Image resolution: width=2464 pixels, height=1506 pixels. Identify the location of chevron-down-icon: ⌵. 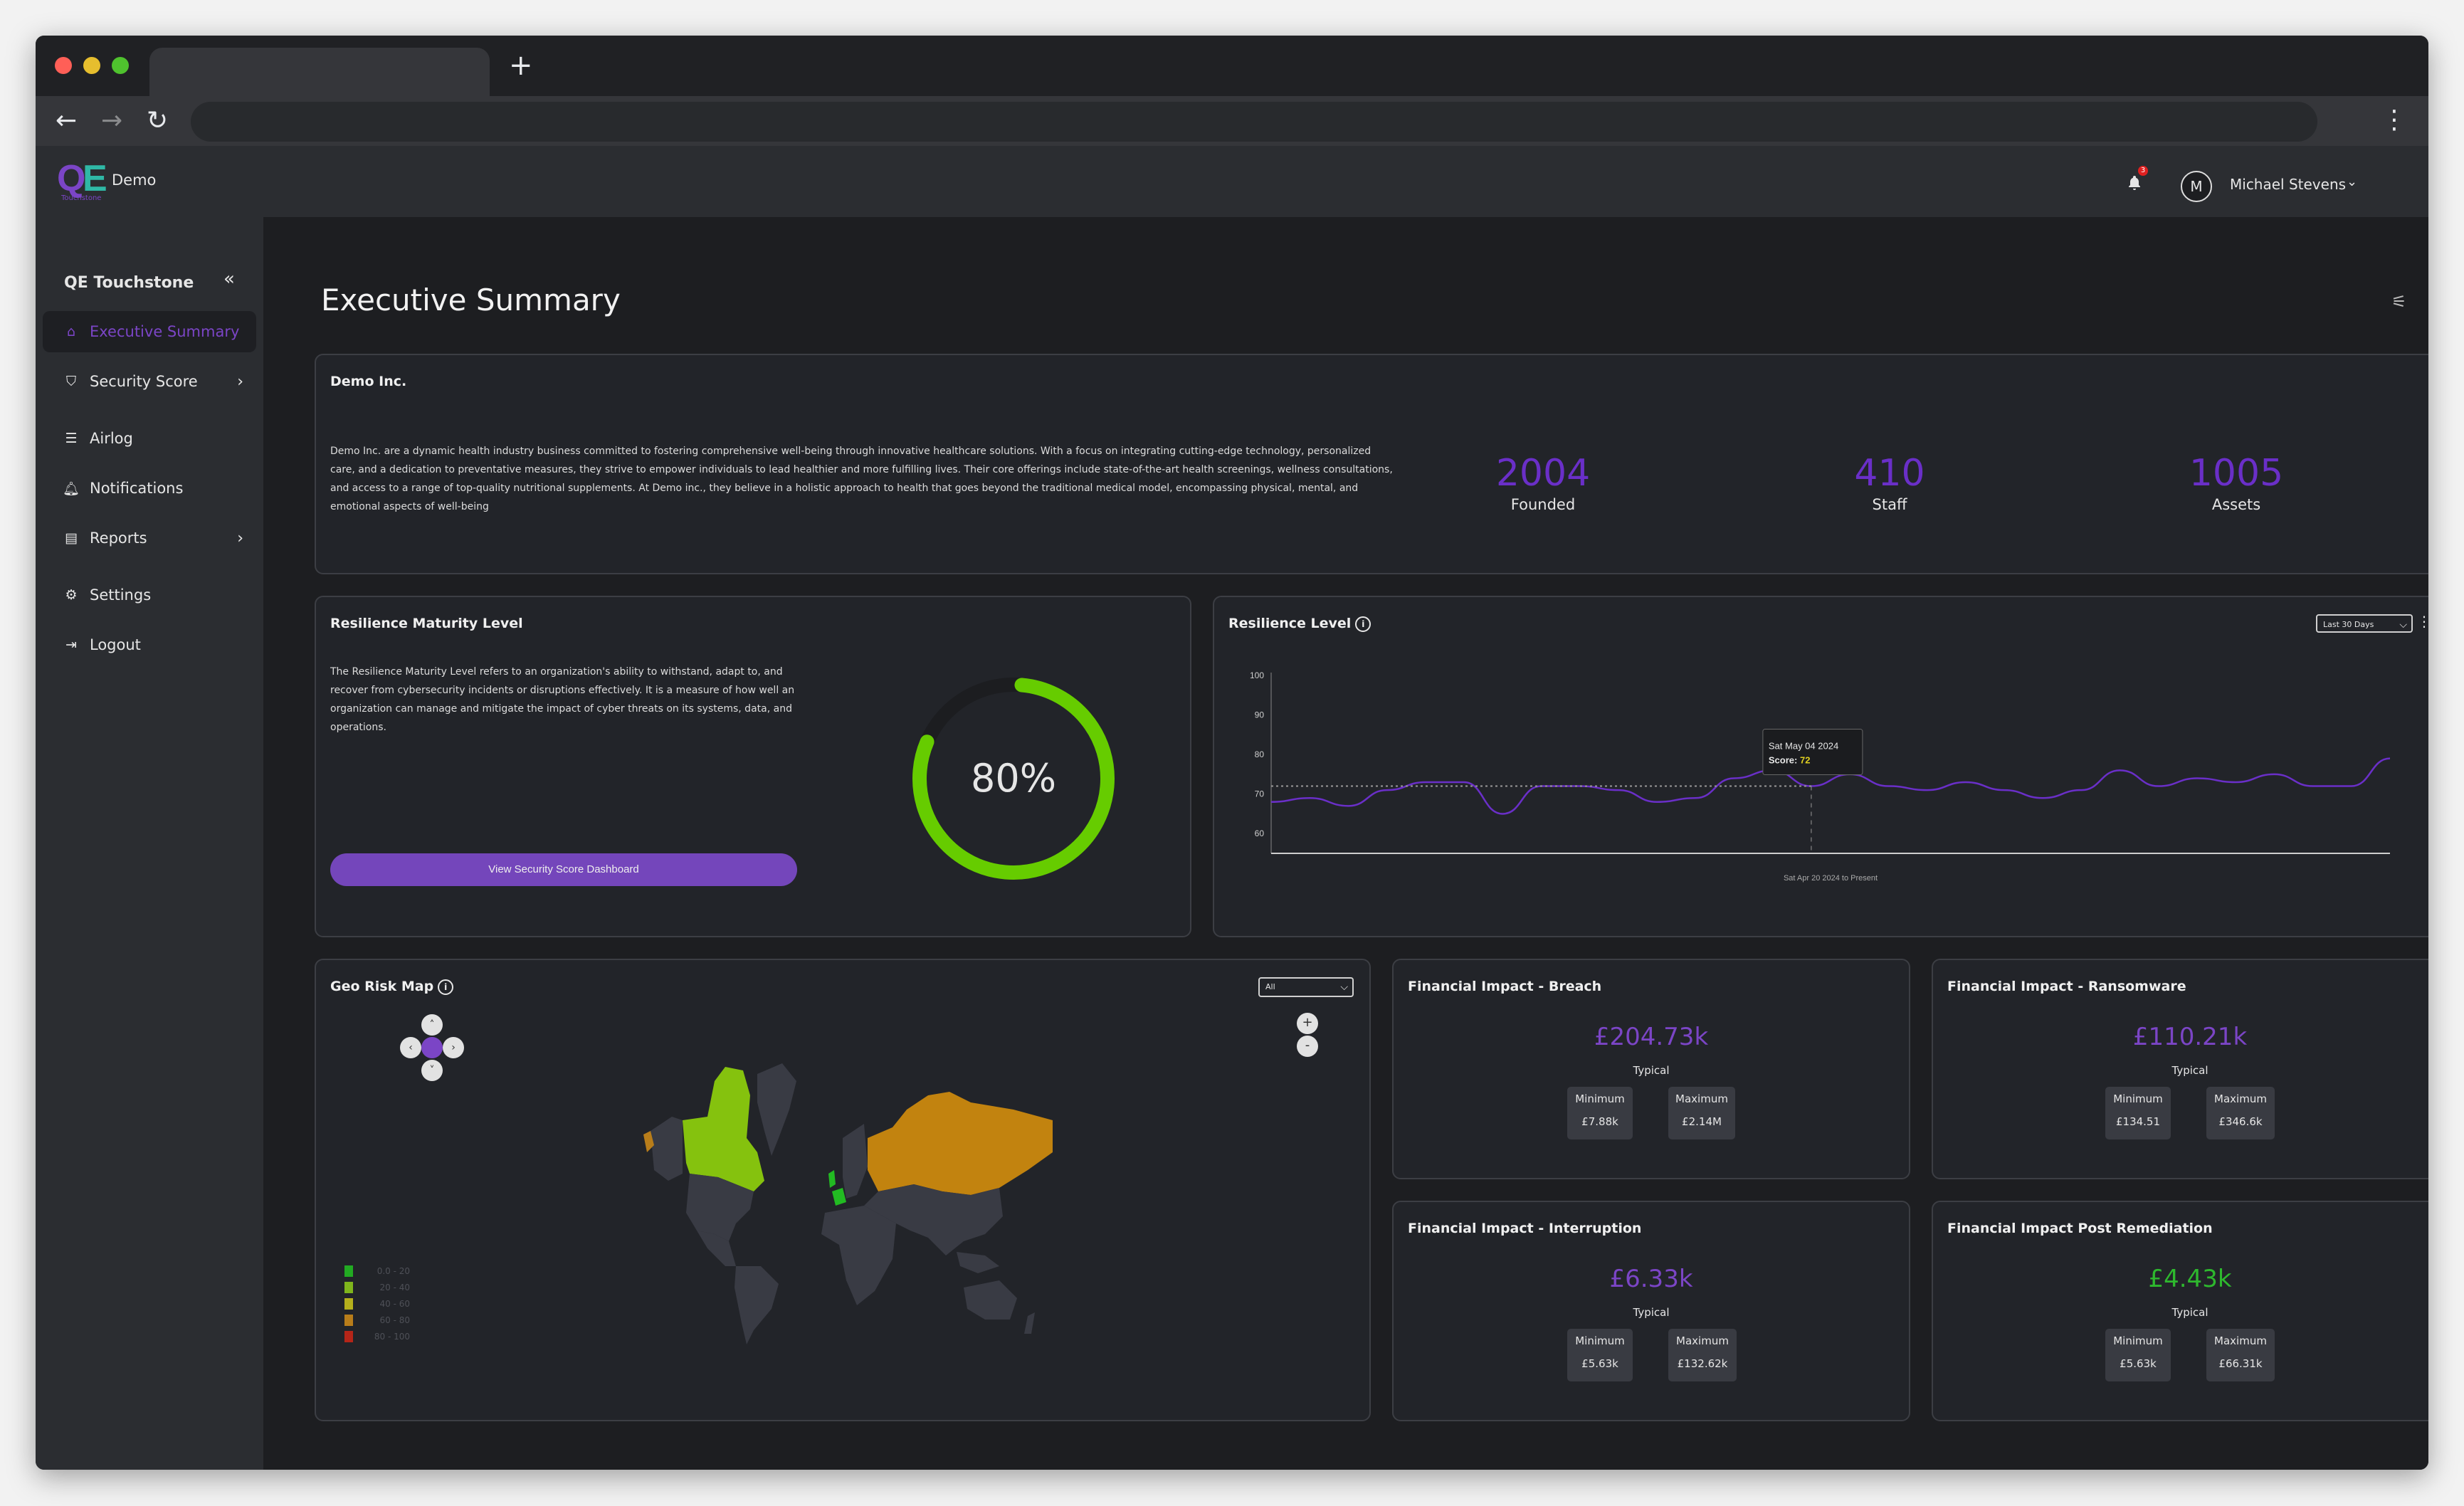
(1344, 987).